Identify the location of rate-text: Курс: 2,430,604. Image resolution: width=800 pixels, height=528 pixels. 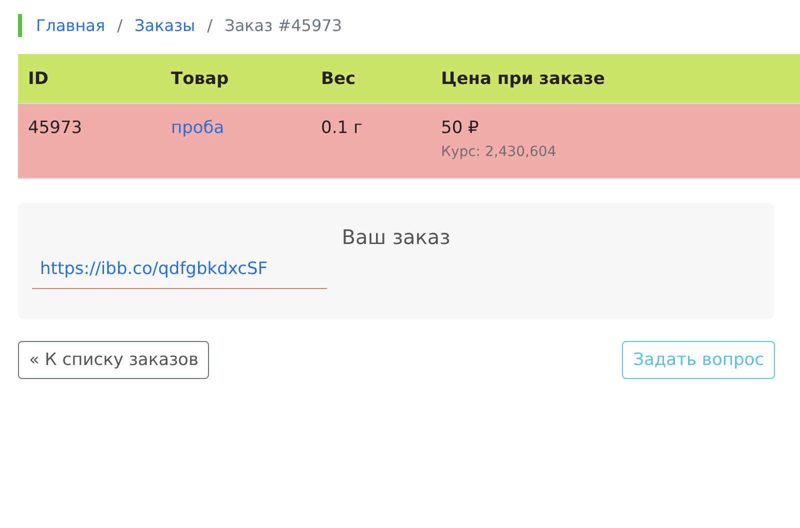
(499, 152).